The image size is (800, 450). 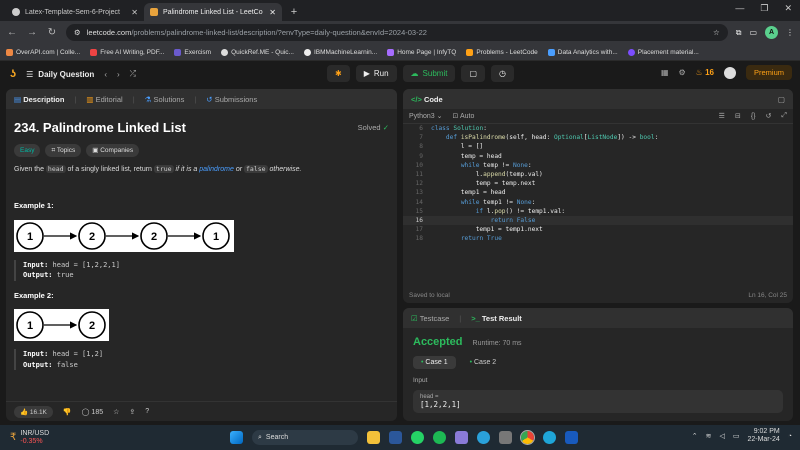 What do you see at coordinates (30, 74) in the screenshot?
I see `list-icon: ☰` at bounding box center [30, 74].